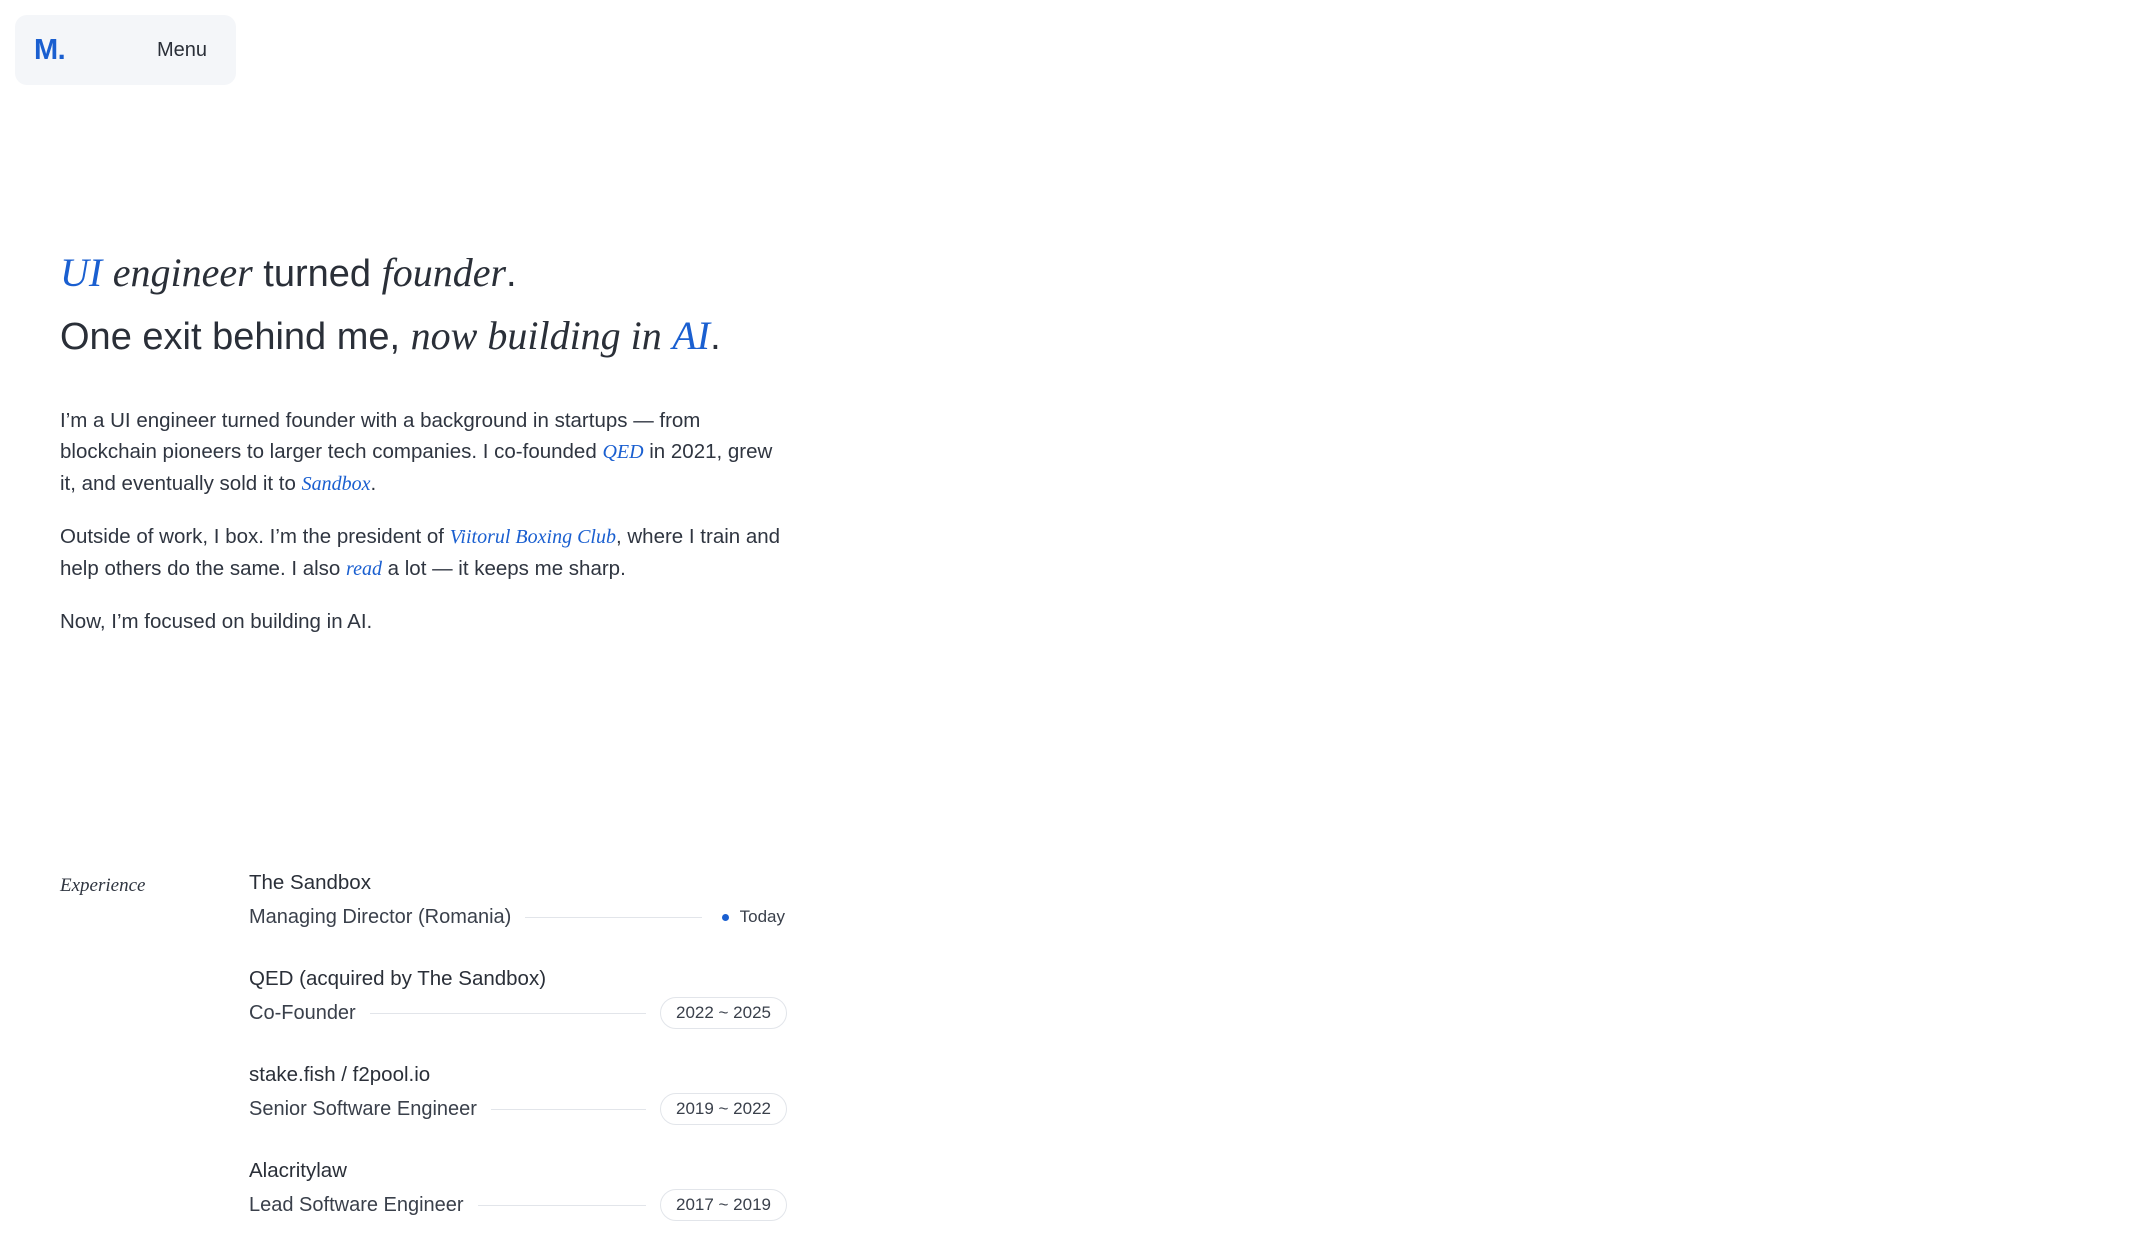  Describe the element at coordinates (444, 272) in the screenshot. I see `hero-founder-word: founder` at that location.